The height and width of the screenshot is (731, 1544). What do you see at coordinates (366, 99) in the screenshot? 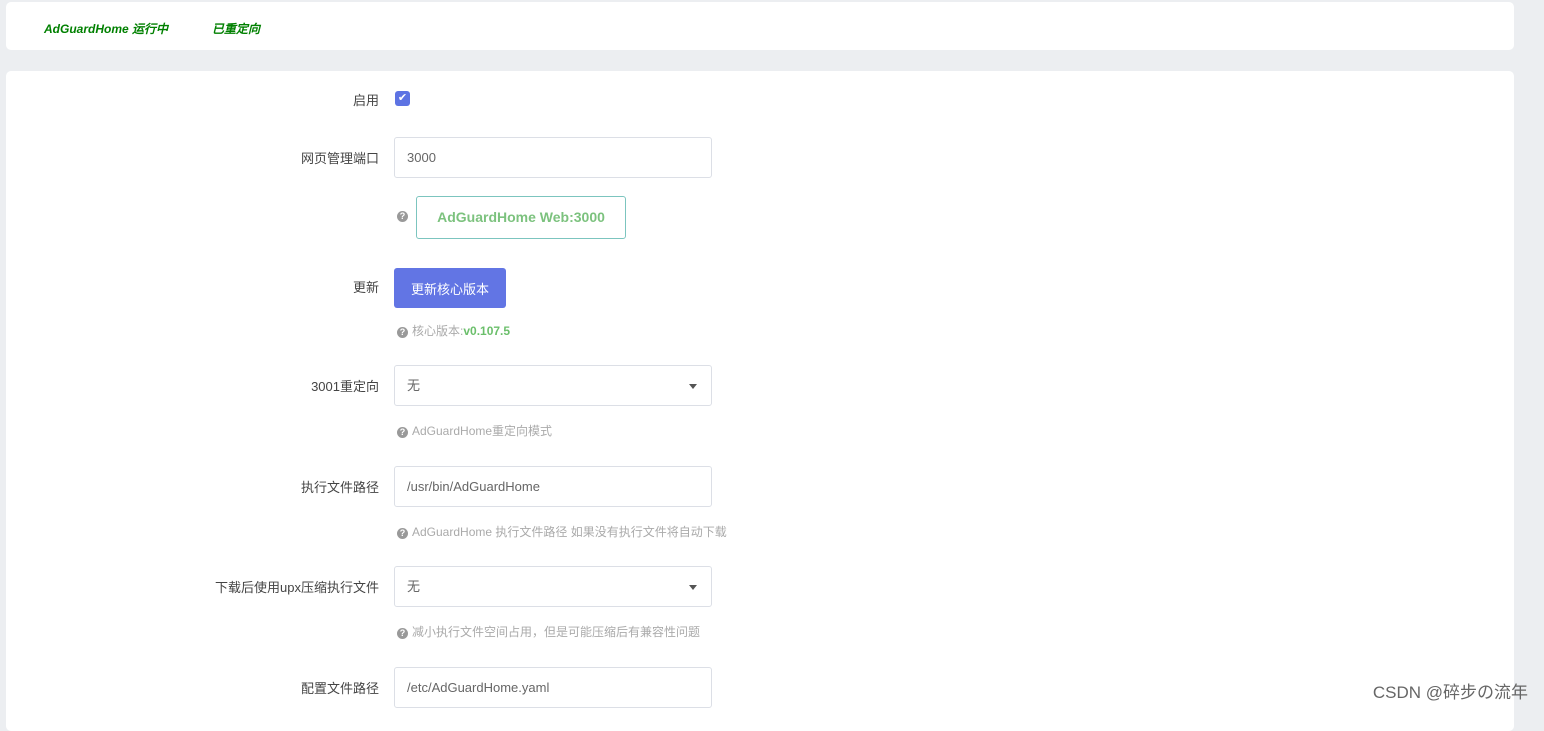
I see `enable-label: 启用` at bounding box center [366, 99].